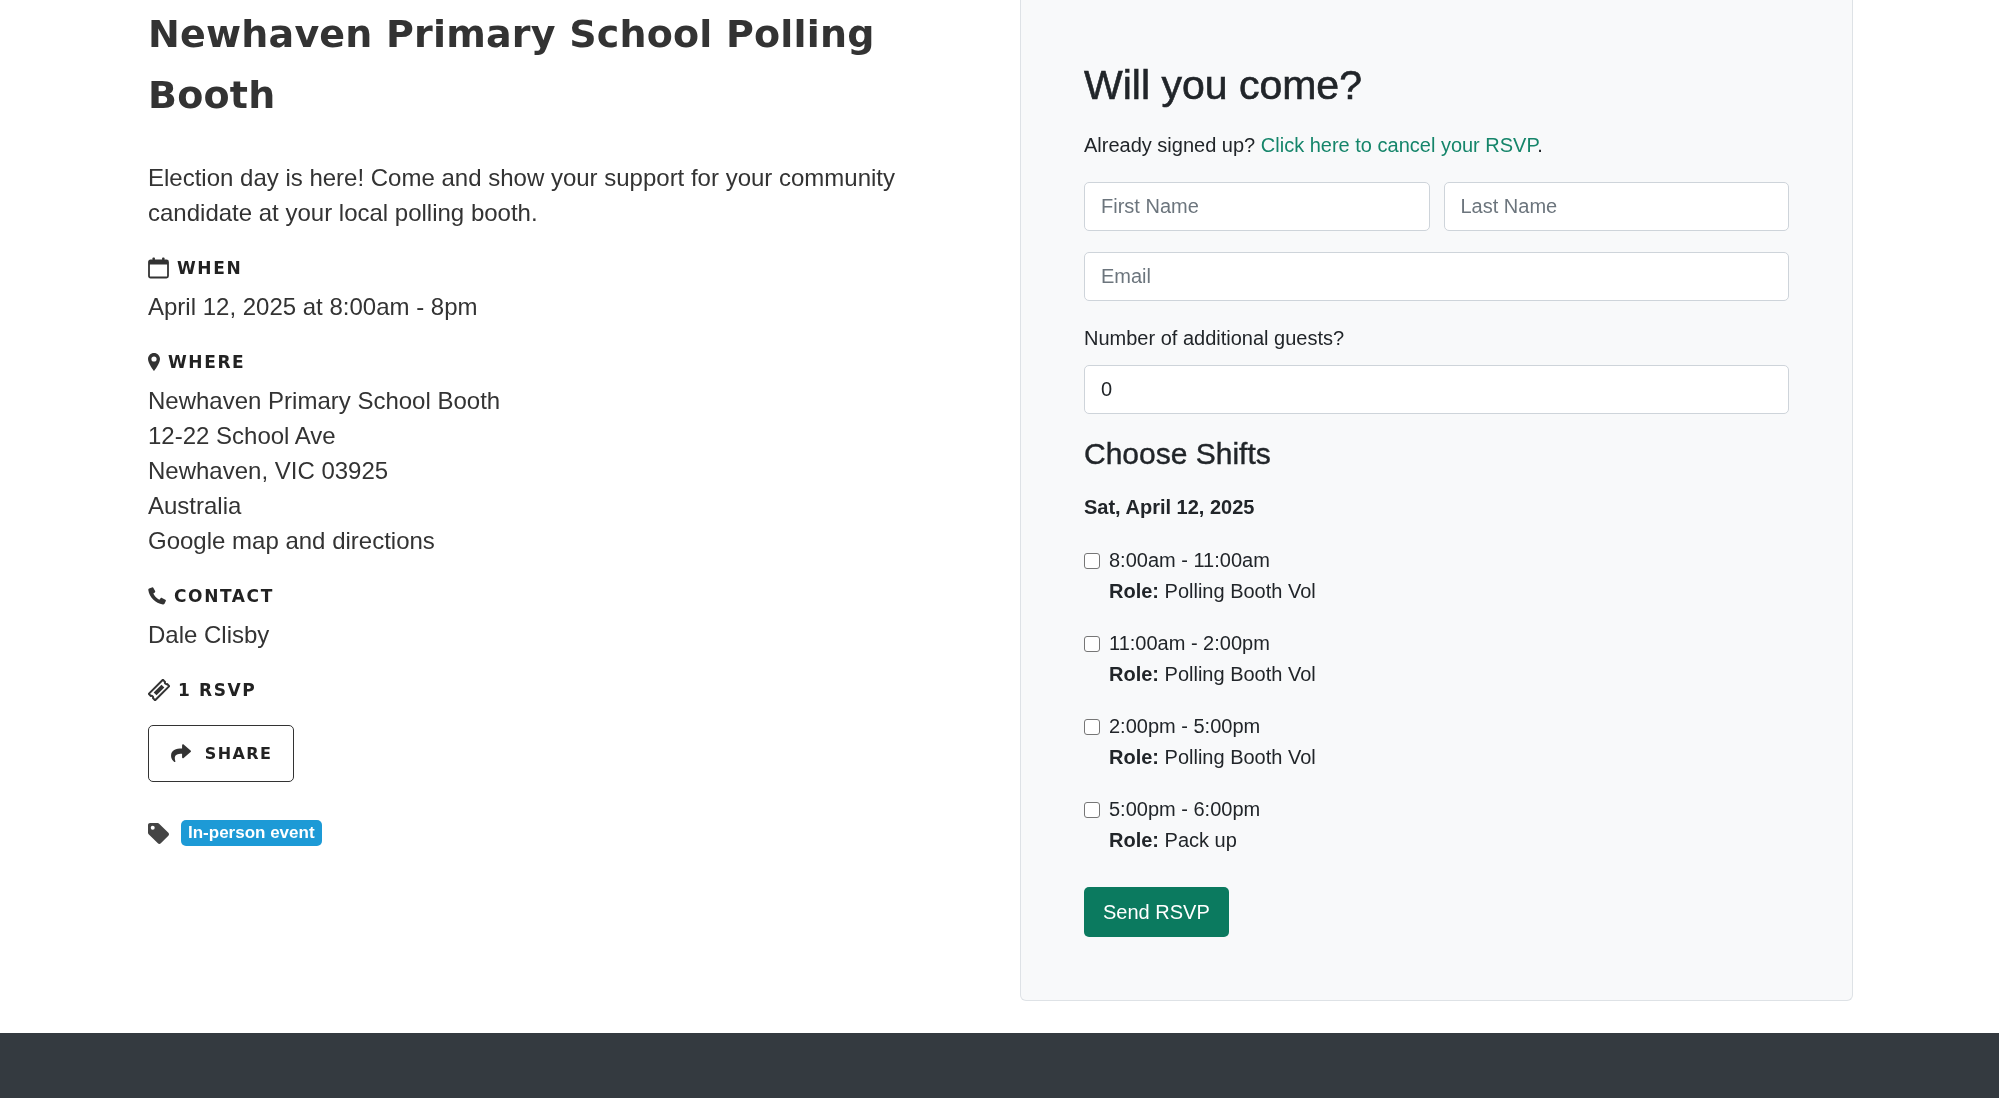  I want to click on section-label: WHERE, so click(207, 362).